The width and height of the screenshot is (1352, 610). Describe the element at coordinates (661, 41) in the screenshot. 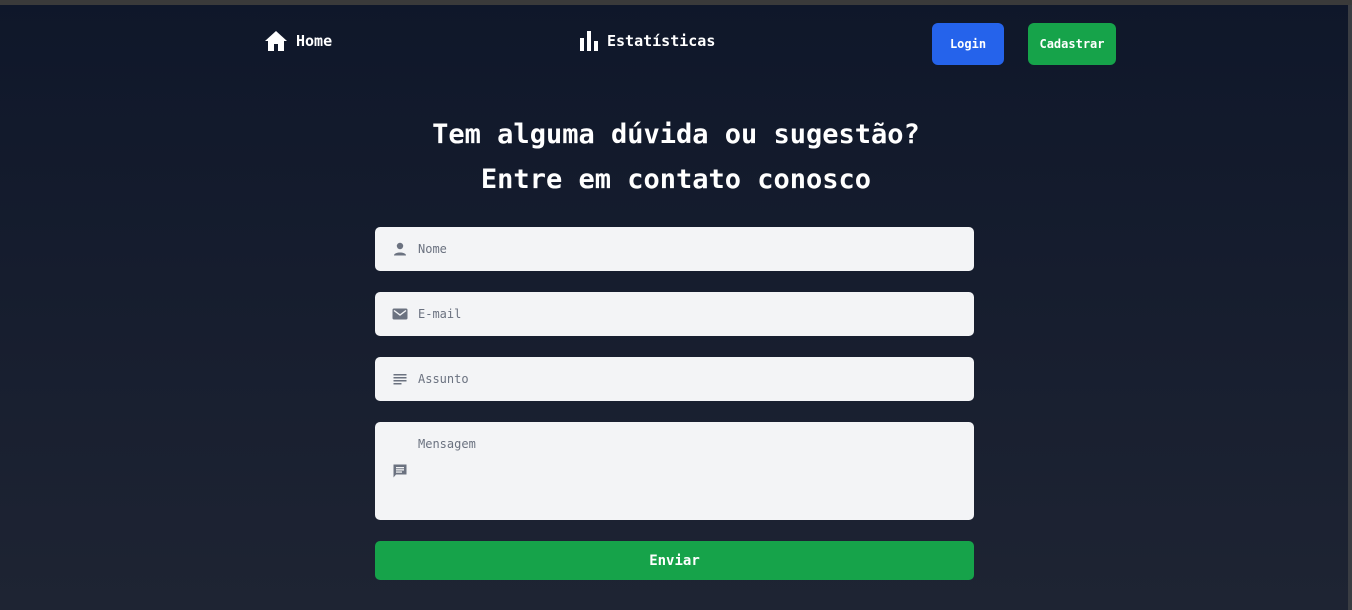

I see `nav-statistics-label: Estatísticas` at that location.